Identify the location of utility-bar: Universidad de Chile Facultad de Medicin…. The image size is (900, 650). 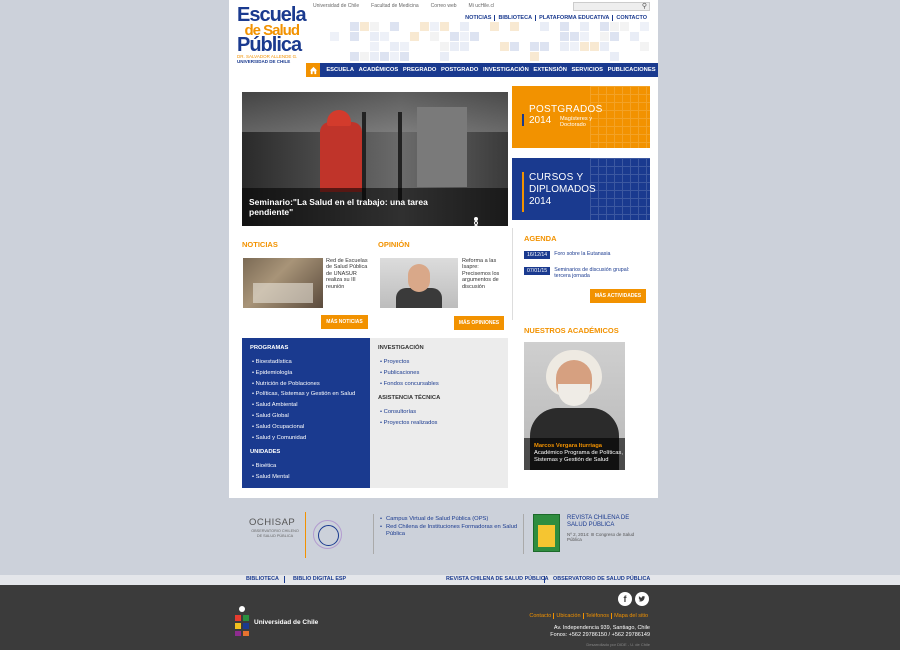
(403, 6).